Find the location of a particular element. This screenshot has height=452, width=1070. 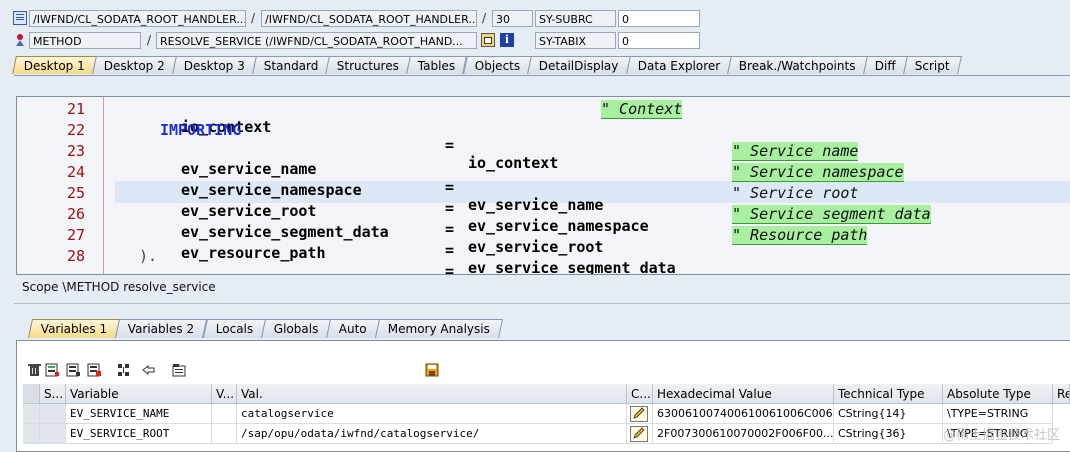

details-icon is located at coordinates (179, 370).